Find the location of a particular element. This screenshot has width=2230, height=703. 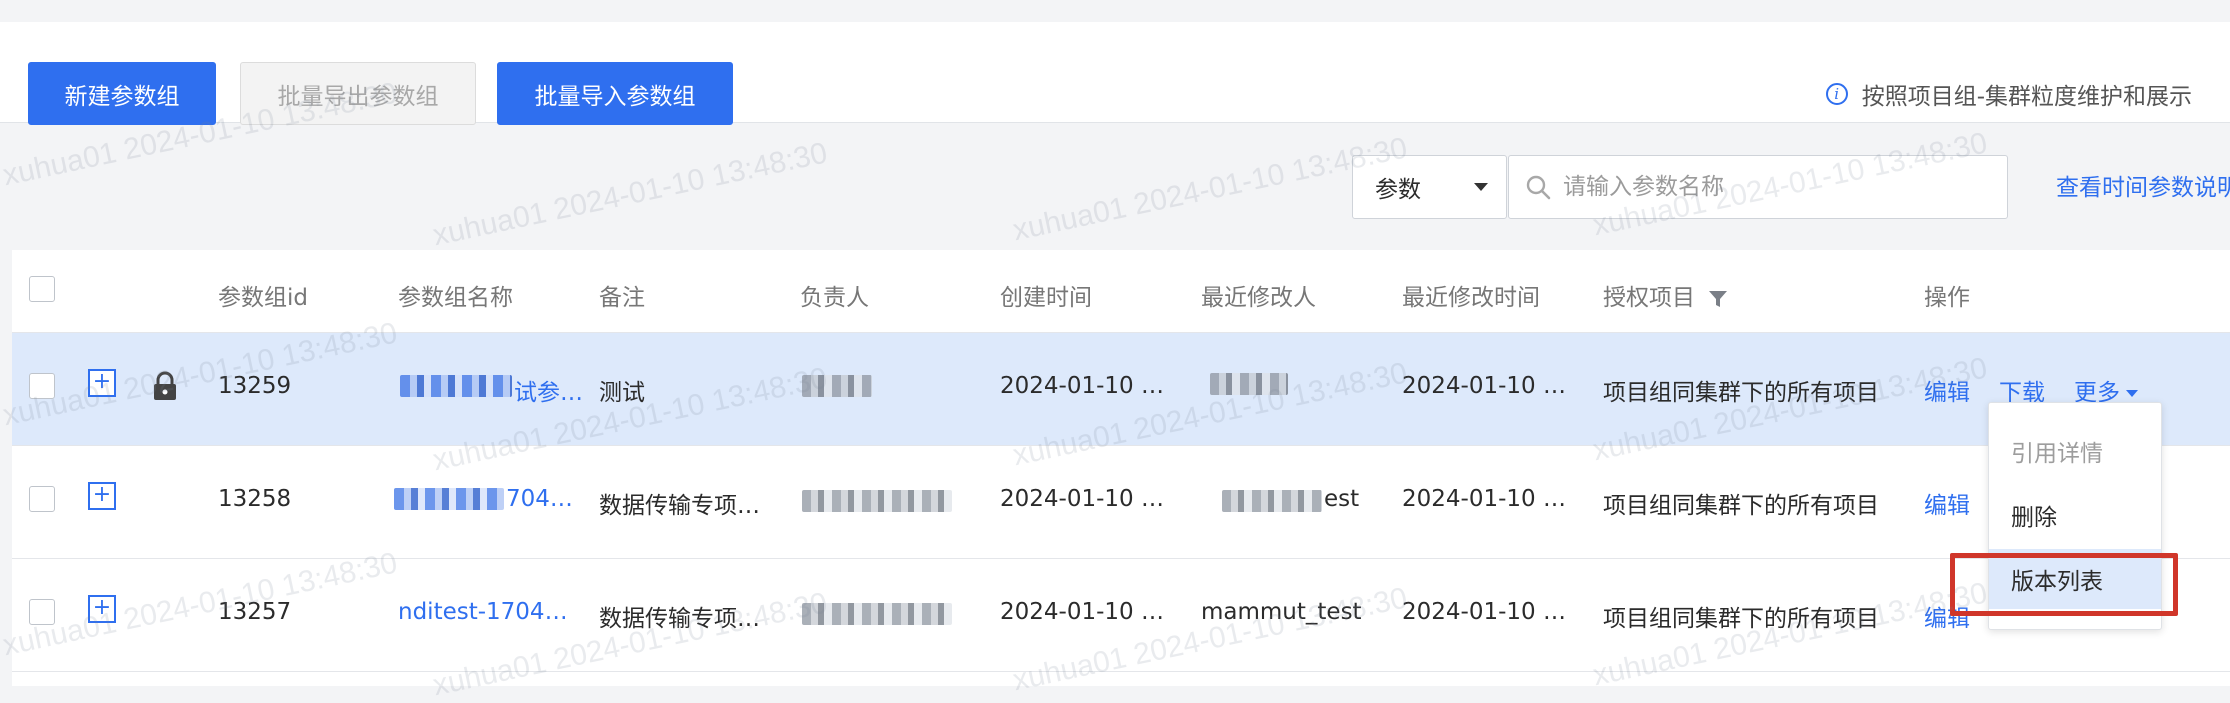

filter-icon is located at coordinates (1718, 299).